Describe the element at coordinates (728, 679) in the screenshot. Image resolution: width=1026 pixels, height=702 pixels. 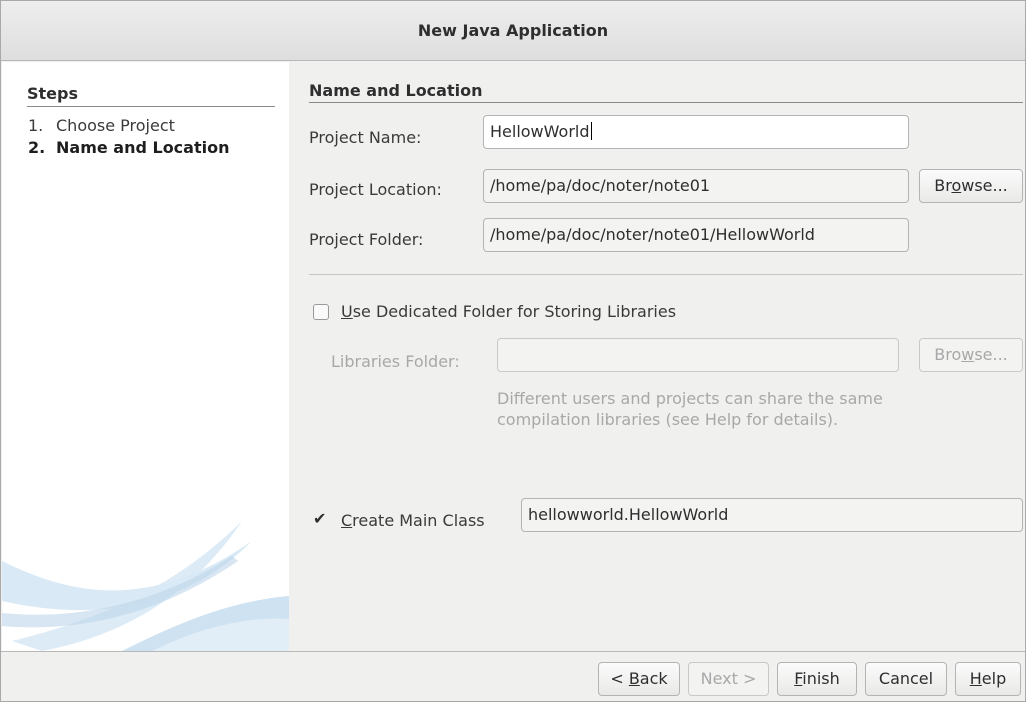
I see `next-button: Next >` at that location.